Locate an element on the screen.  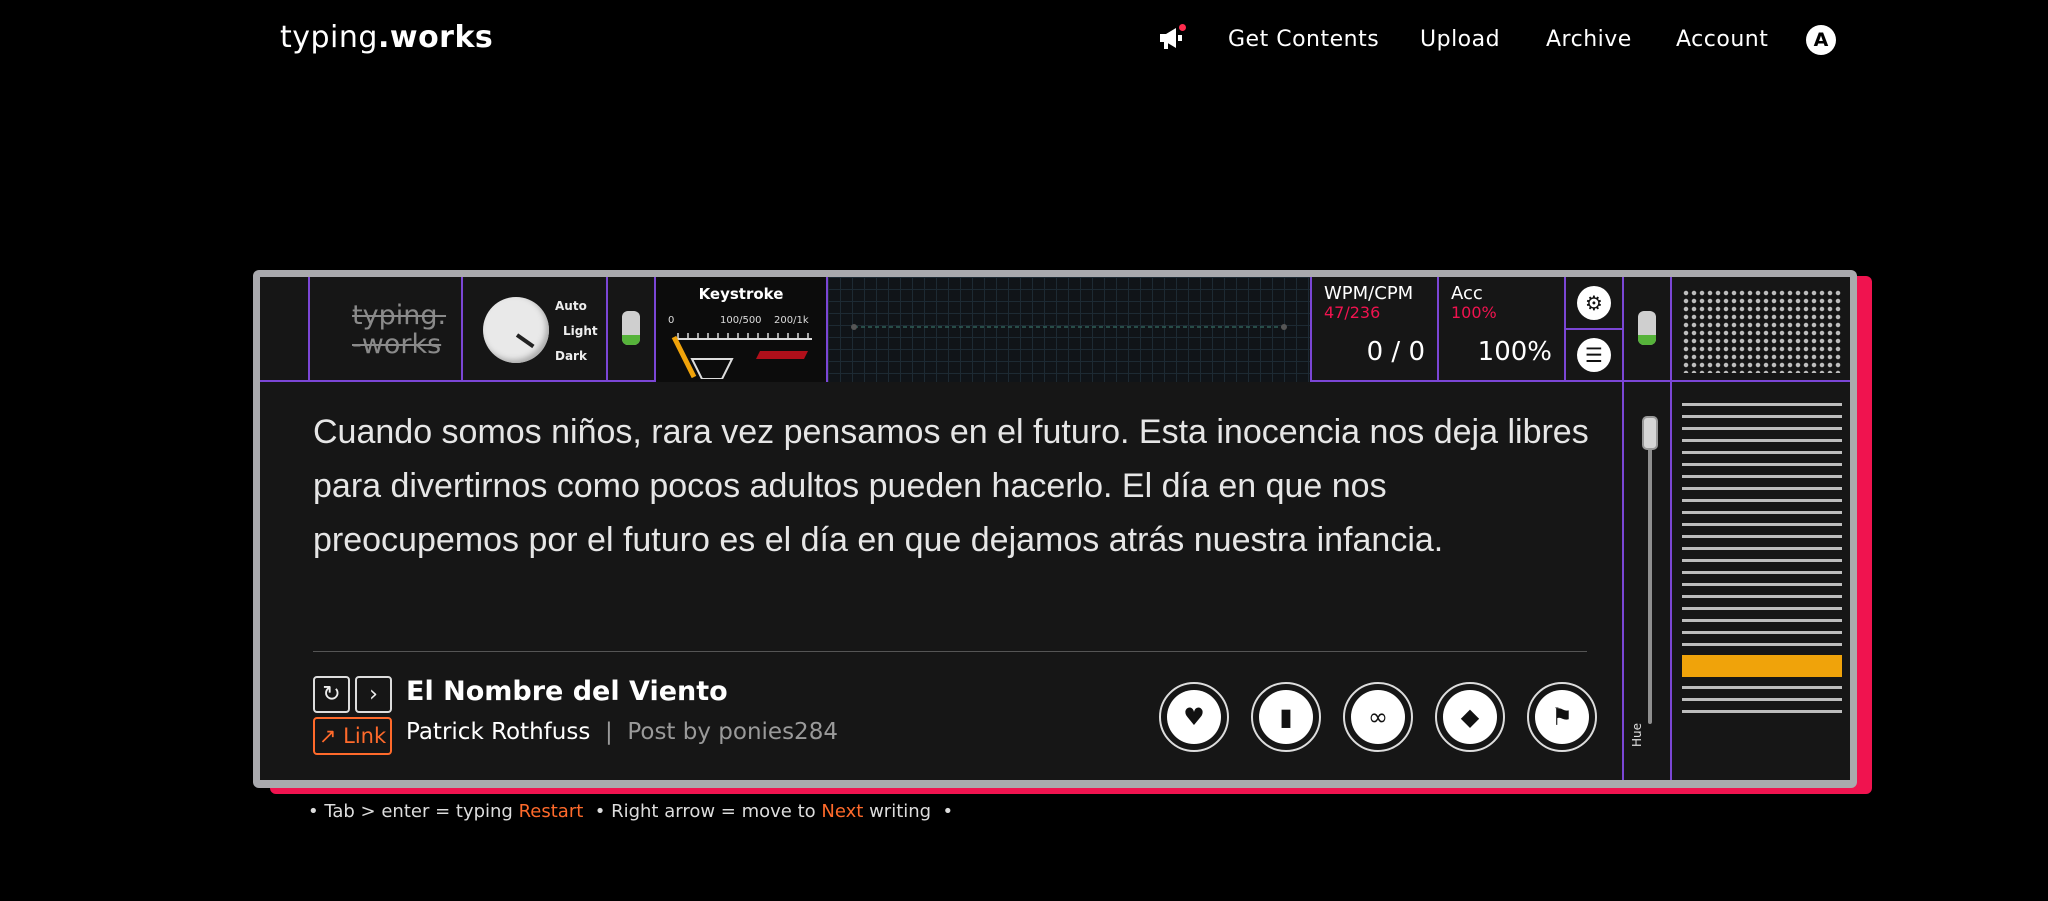
author-name: Patrick Rothfuss is located at coordinates (498, 732).